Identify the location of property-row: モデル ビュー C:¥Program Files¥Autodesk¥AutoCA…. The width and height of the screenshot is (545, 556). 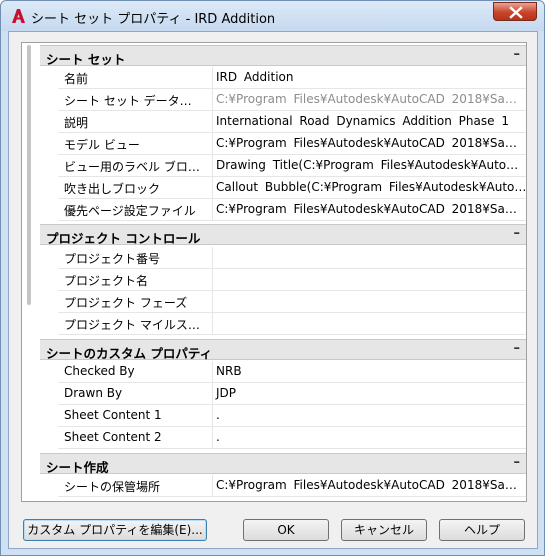
(292, 144).